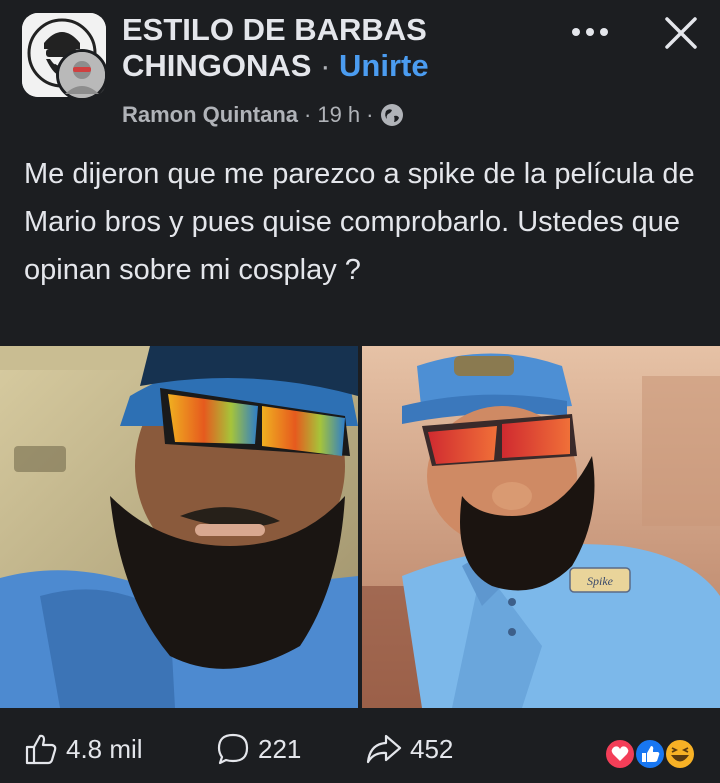 The image size is (720, 783). Describe the element at coordinates (360, 745) in the screenshot. I see `action-bar: 4.8 mil 221 452` at that location.